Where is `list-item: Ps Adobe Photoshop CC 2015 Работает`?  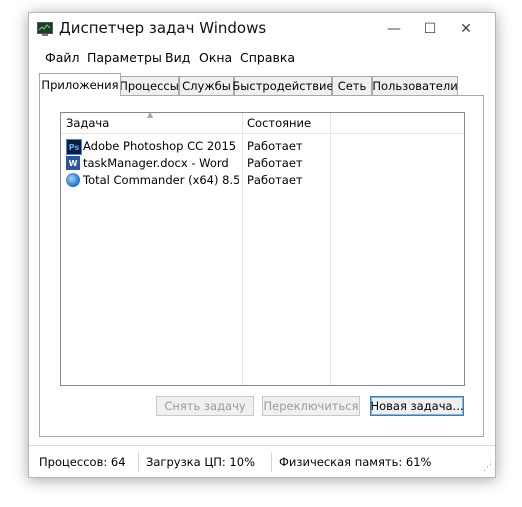 list-item: Ps Adobe Photoshop CC 2015 Работает is located at coordinates (262, 146).